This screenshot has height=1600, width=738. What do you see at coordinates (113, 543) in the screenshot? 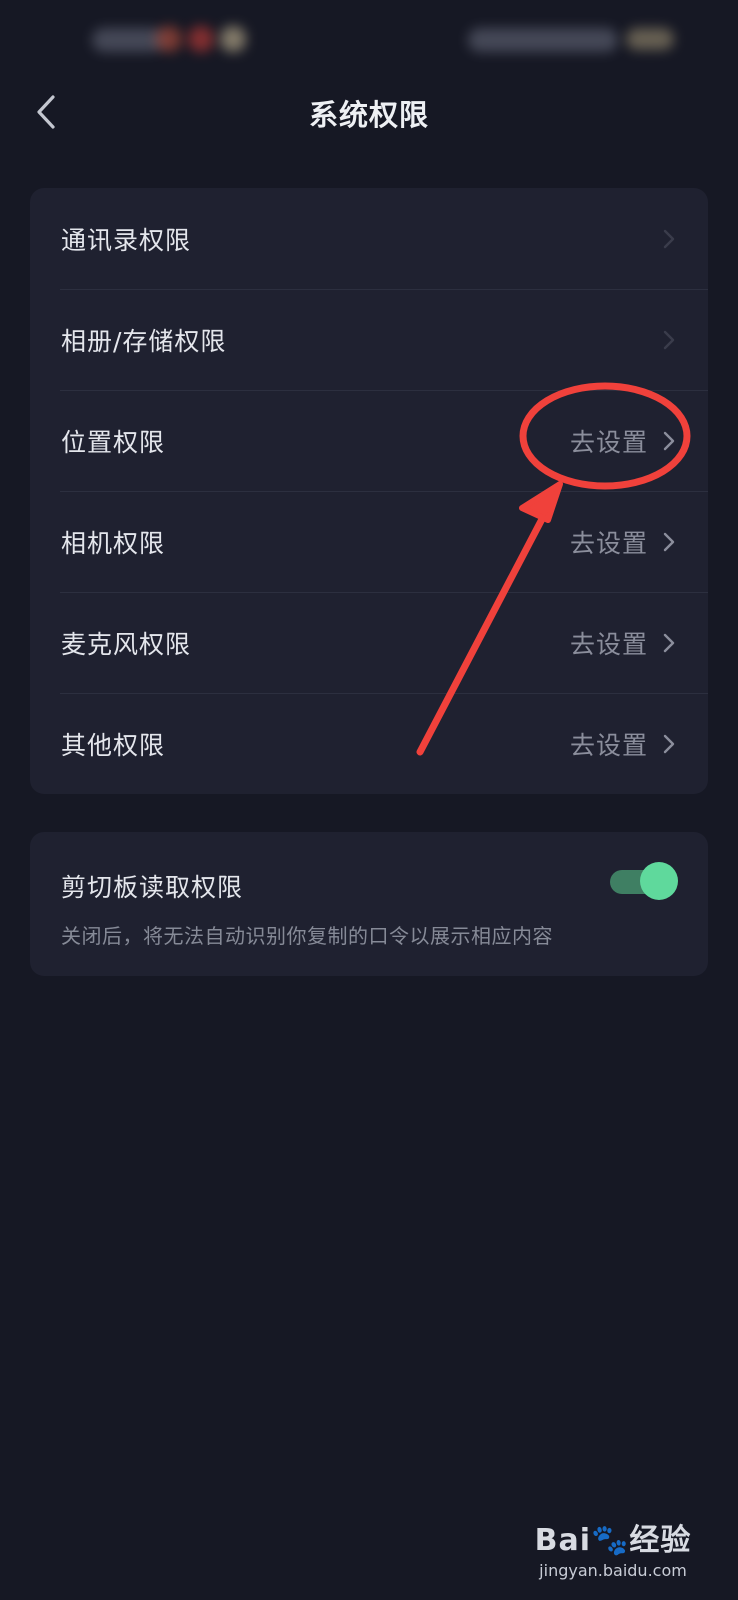
I see `permission-label: 相机权限` at bounding box center [113, 543].